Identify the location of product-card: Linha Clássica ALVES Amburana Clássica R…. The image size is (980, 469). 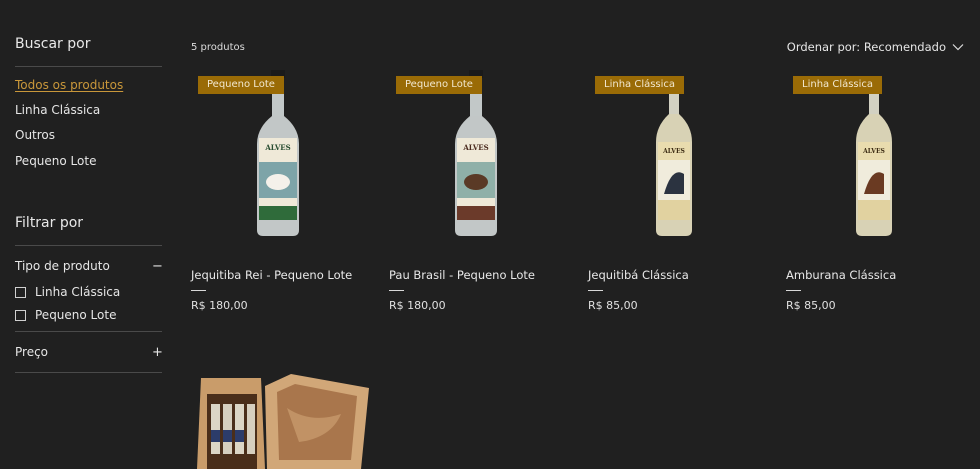
(873, 200).